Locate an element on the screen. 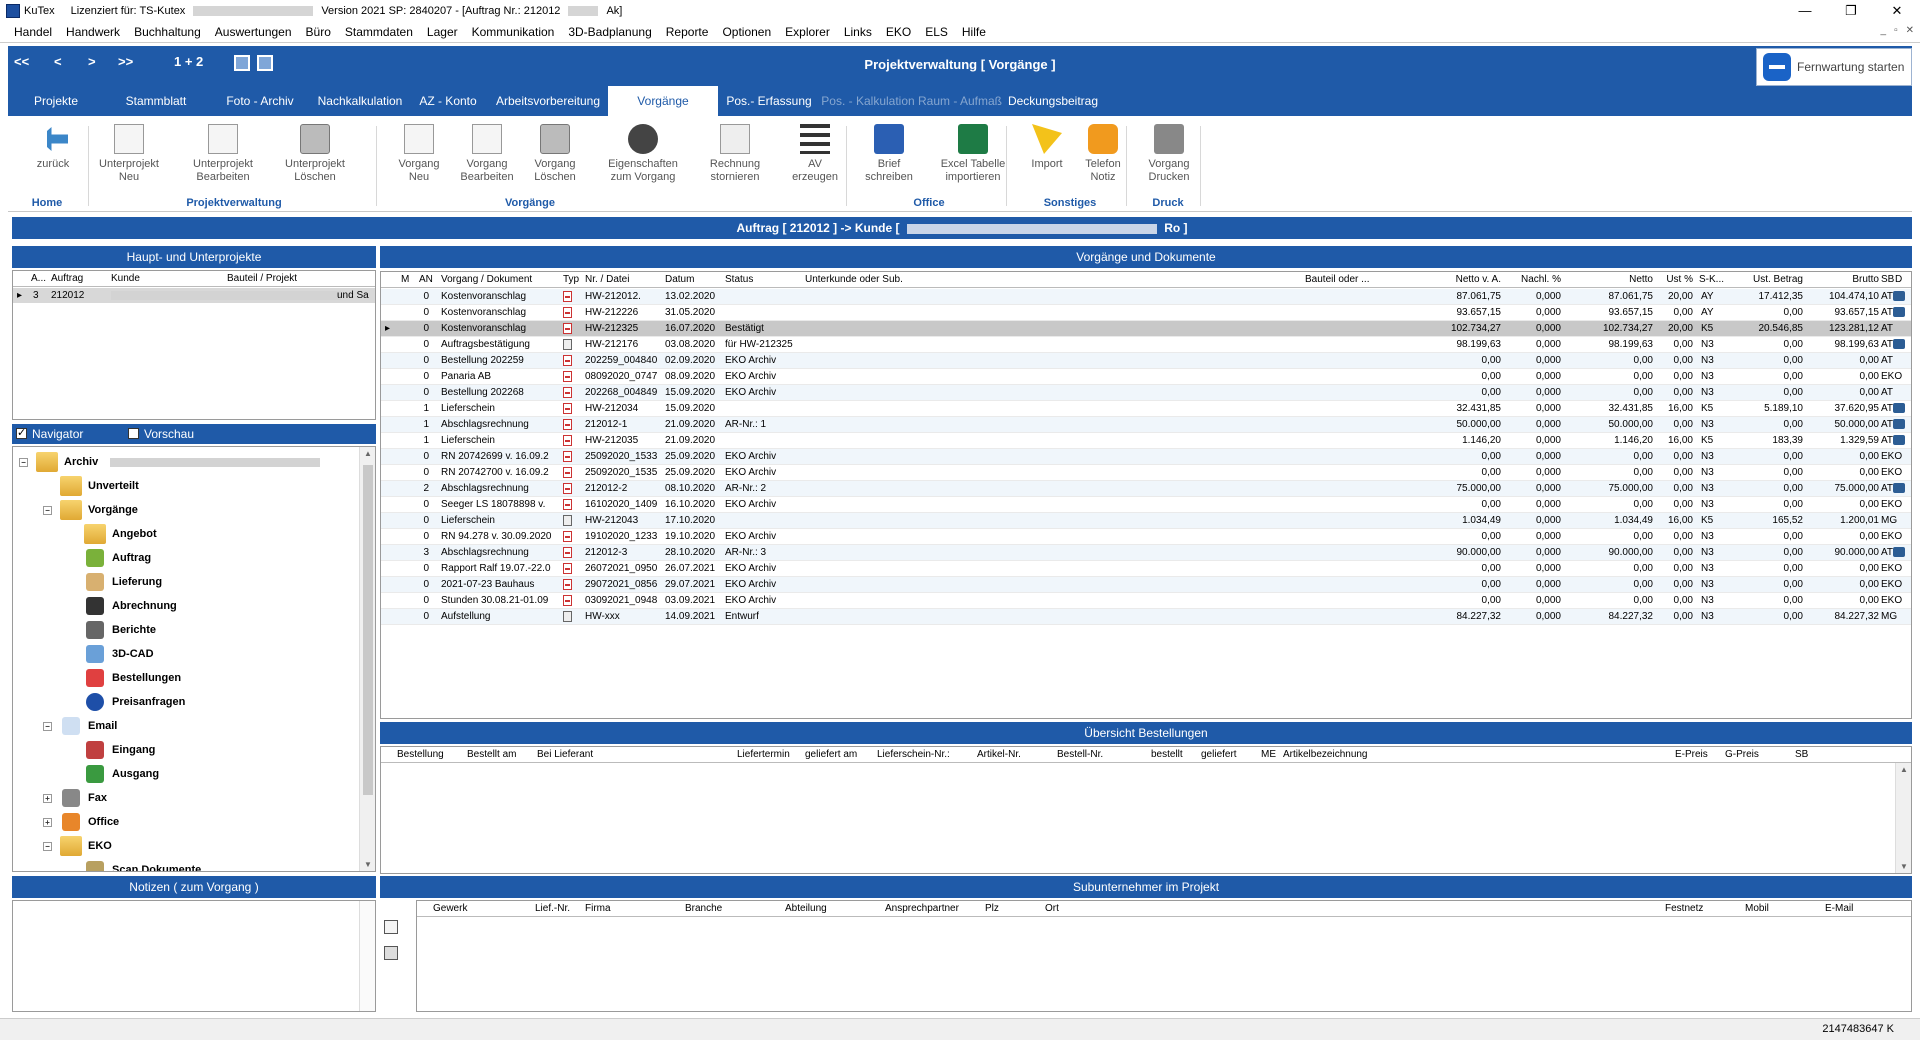 This screenshot has height=1040, width=1920. menu-item-handwerk: Handwerk is located at coordinates (93, 32).